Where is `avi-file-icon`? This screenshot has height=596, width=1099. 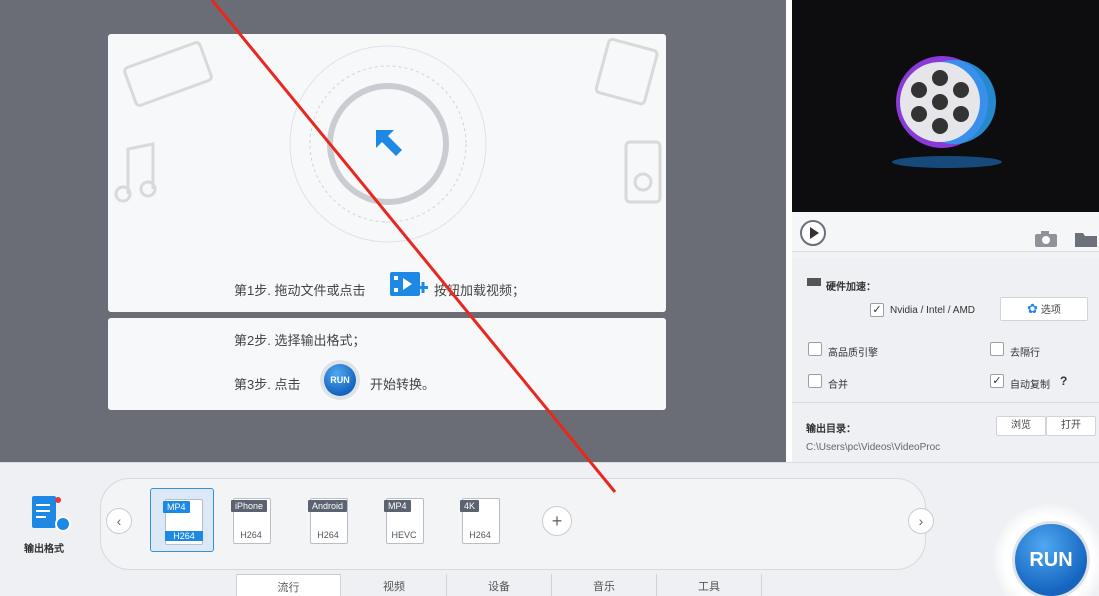 avi-file-icon is located at coordinates (626, 71).